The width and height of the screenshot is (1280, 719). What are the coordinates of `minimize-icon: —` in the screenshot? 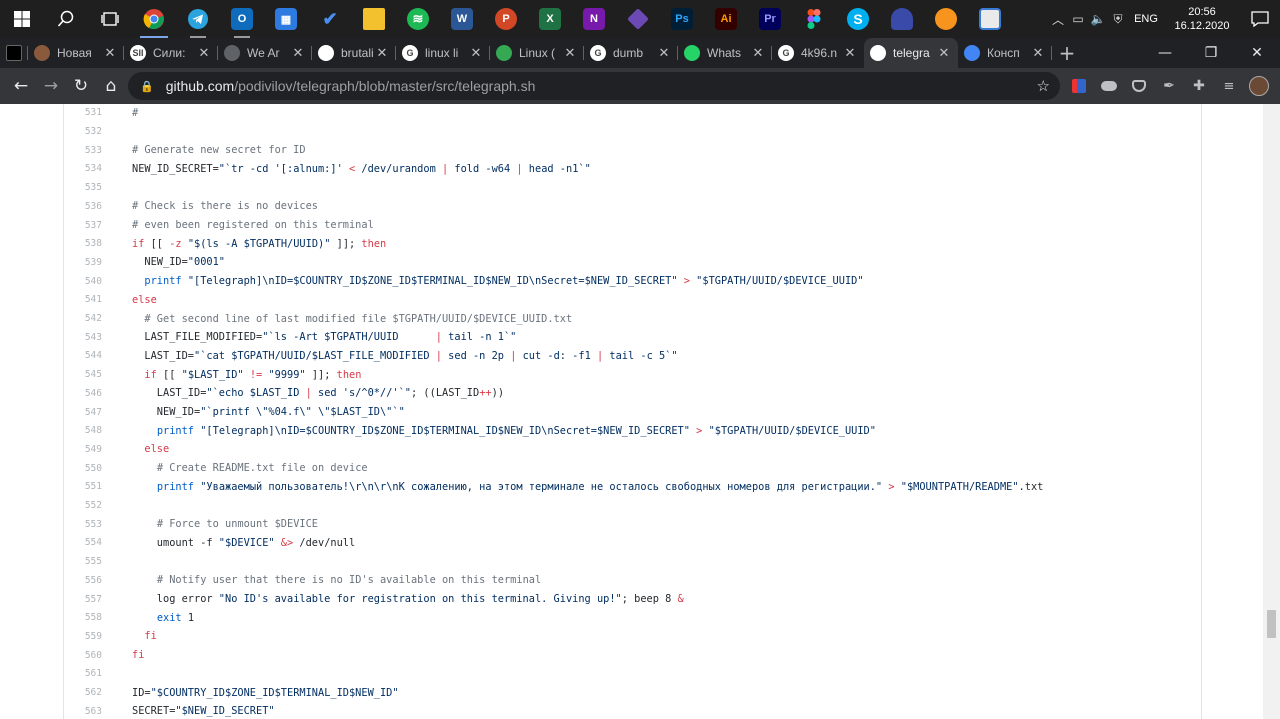 It's located at (1165, 53).